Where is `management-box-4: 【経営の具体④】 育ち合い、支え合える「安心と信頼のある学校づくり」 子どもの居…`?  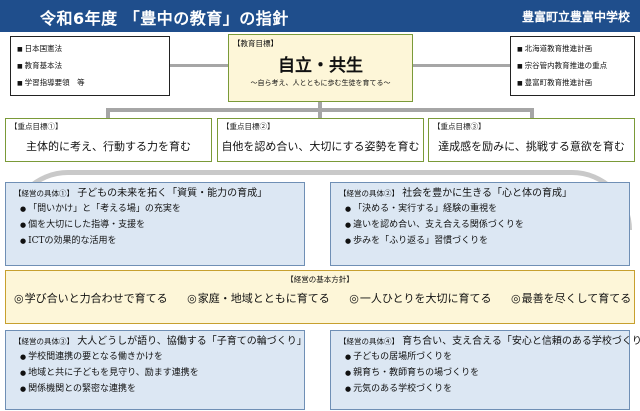 management-box-4: 【経営の具体④】 育ち合い、支え合える「安心と信頼のある学校づくり」 子どもの居… is located at coordinates (485, 370).